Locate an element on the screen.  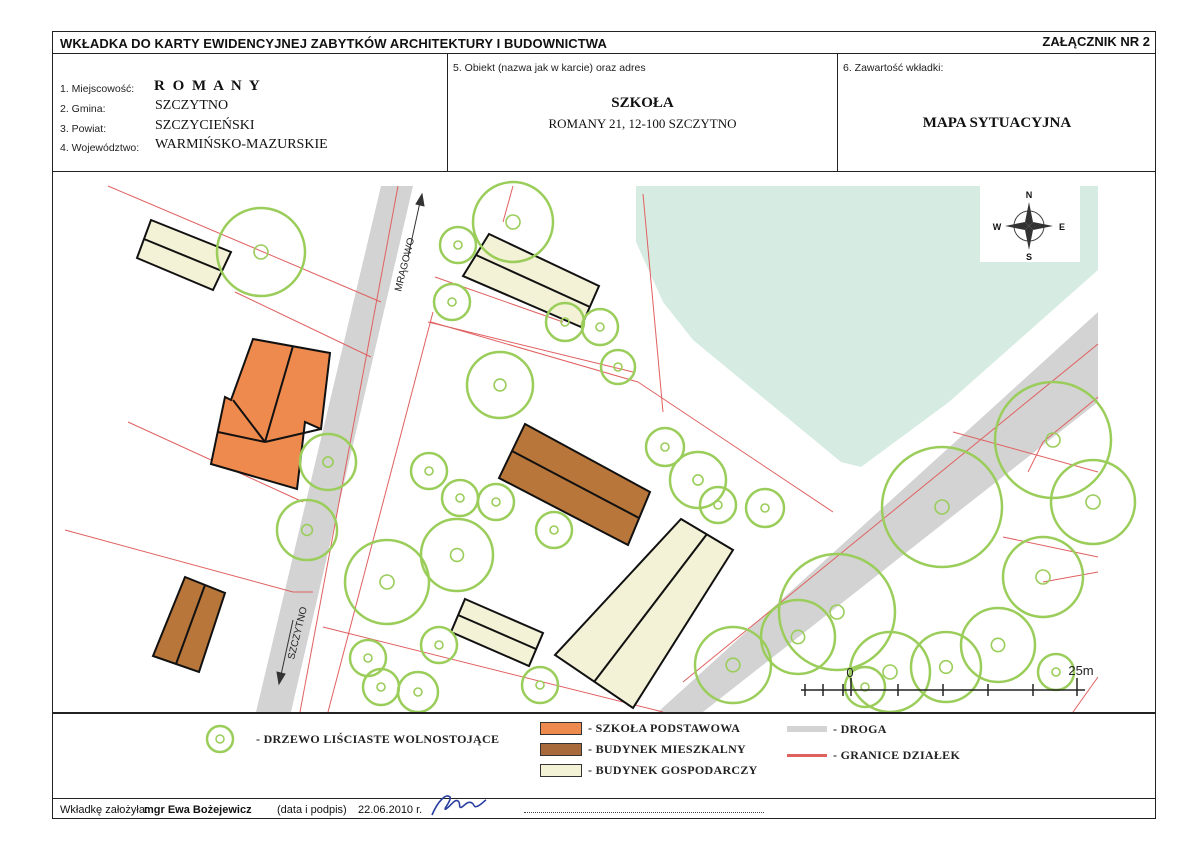
signature is located at coordinates (459, 805).